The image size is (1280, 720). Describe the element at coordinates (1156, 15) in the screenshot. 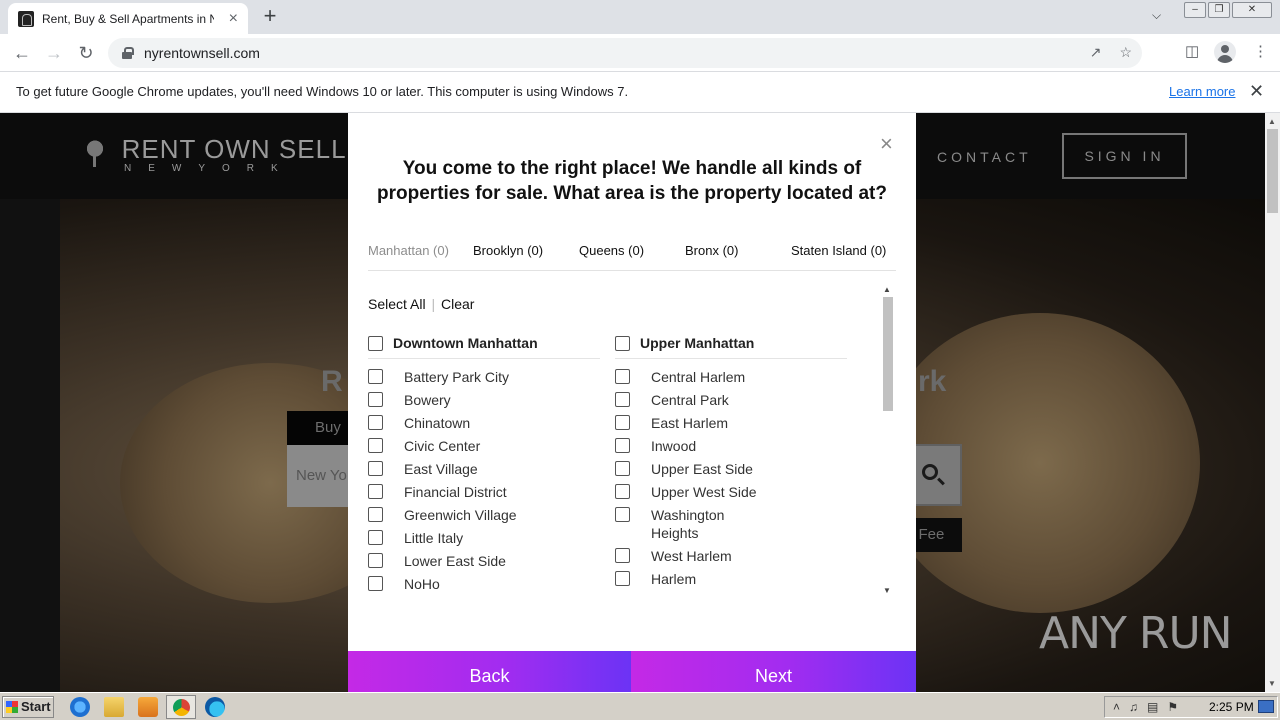

I see `tab-search-chevron-icon: ⌵` at that location.